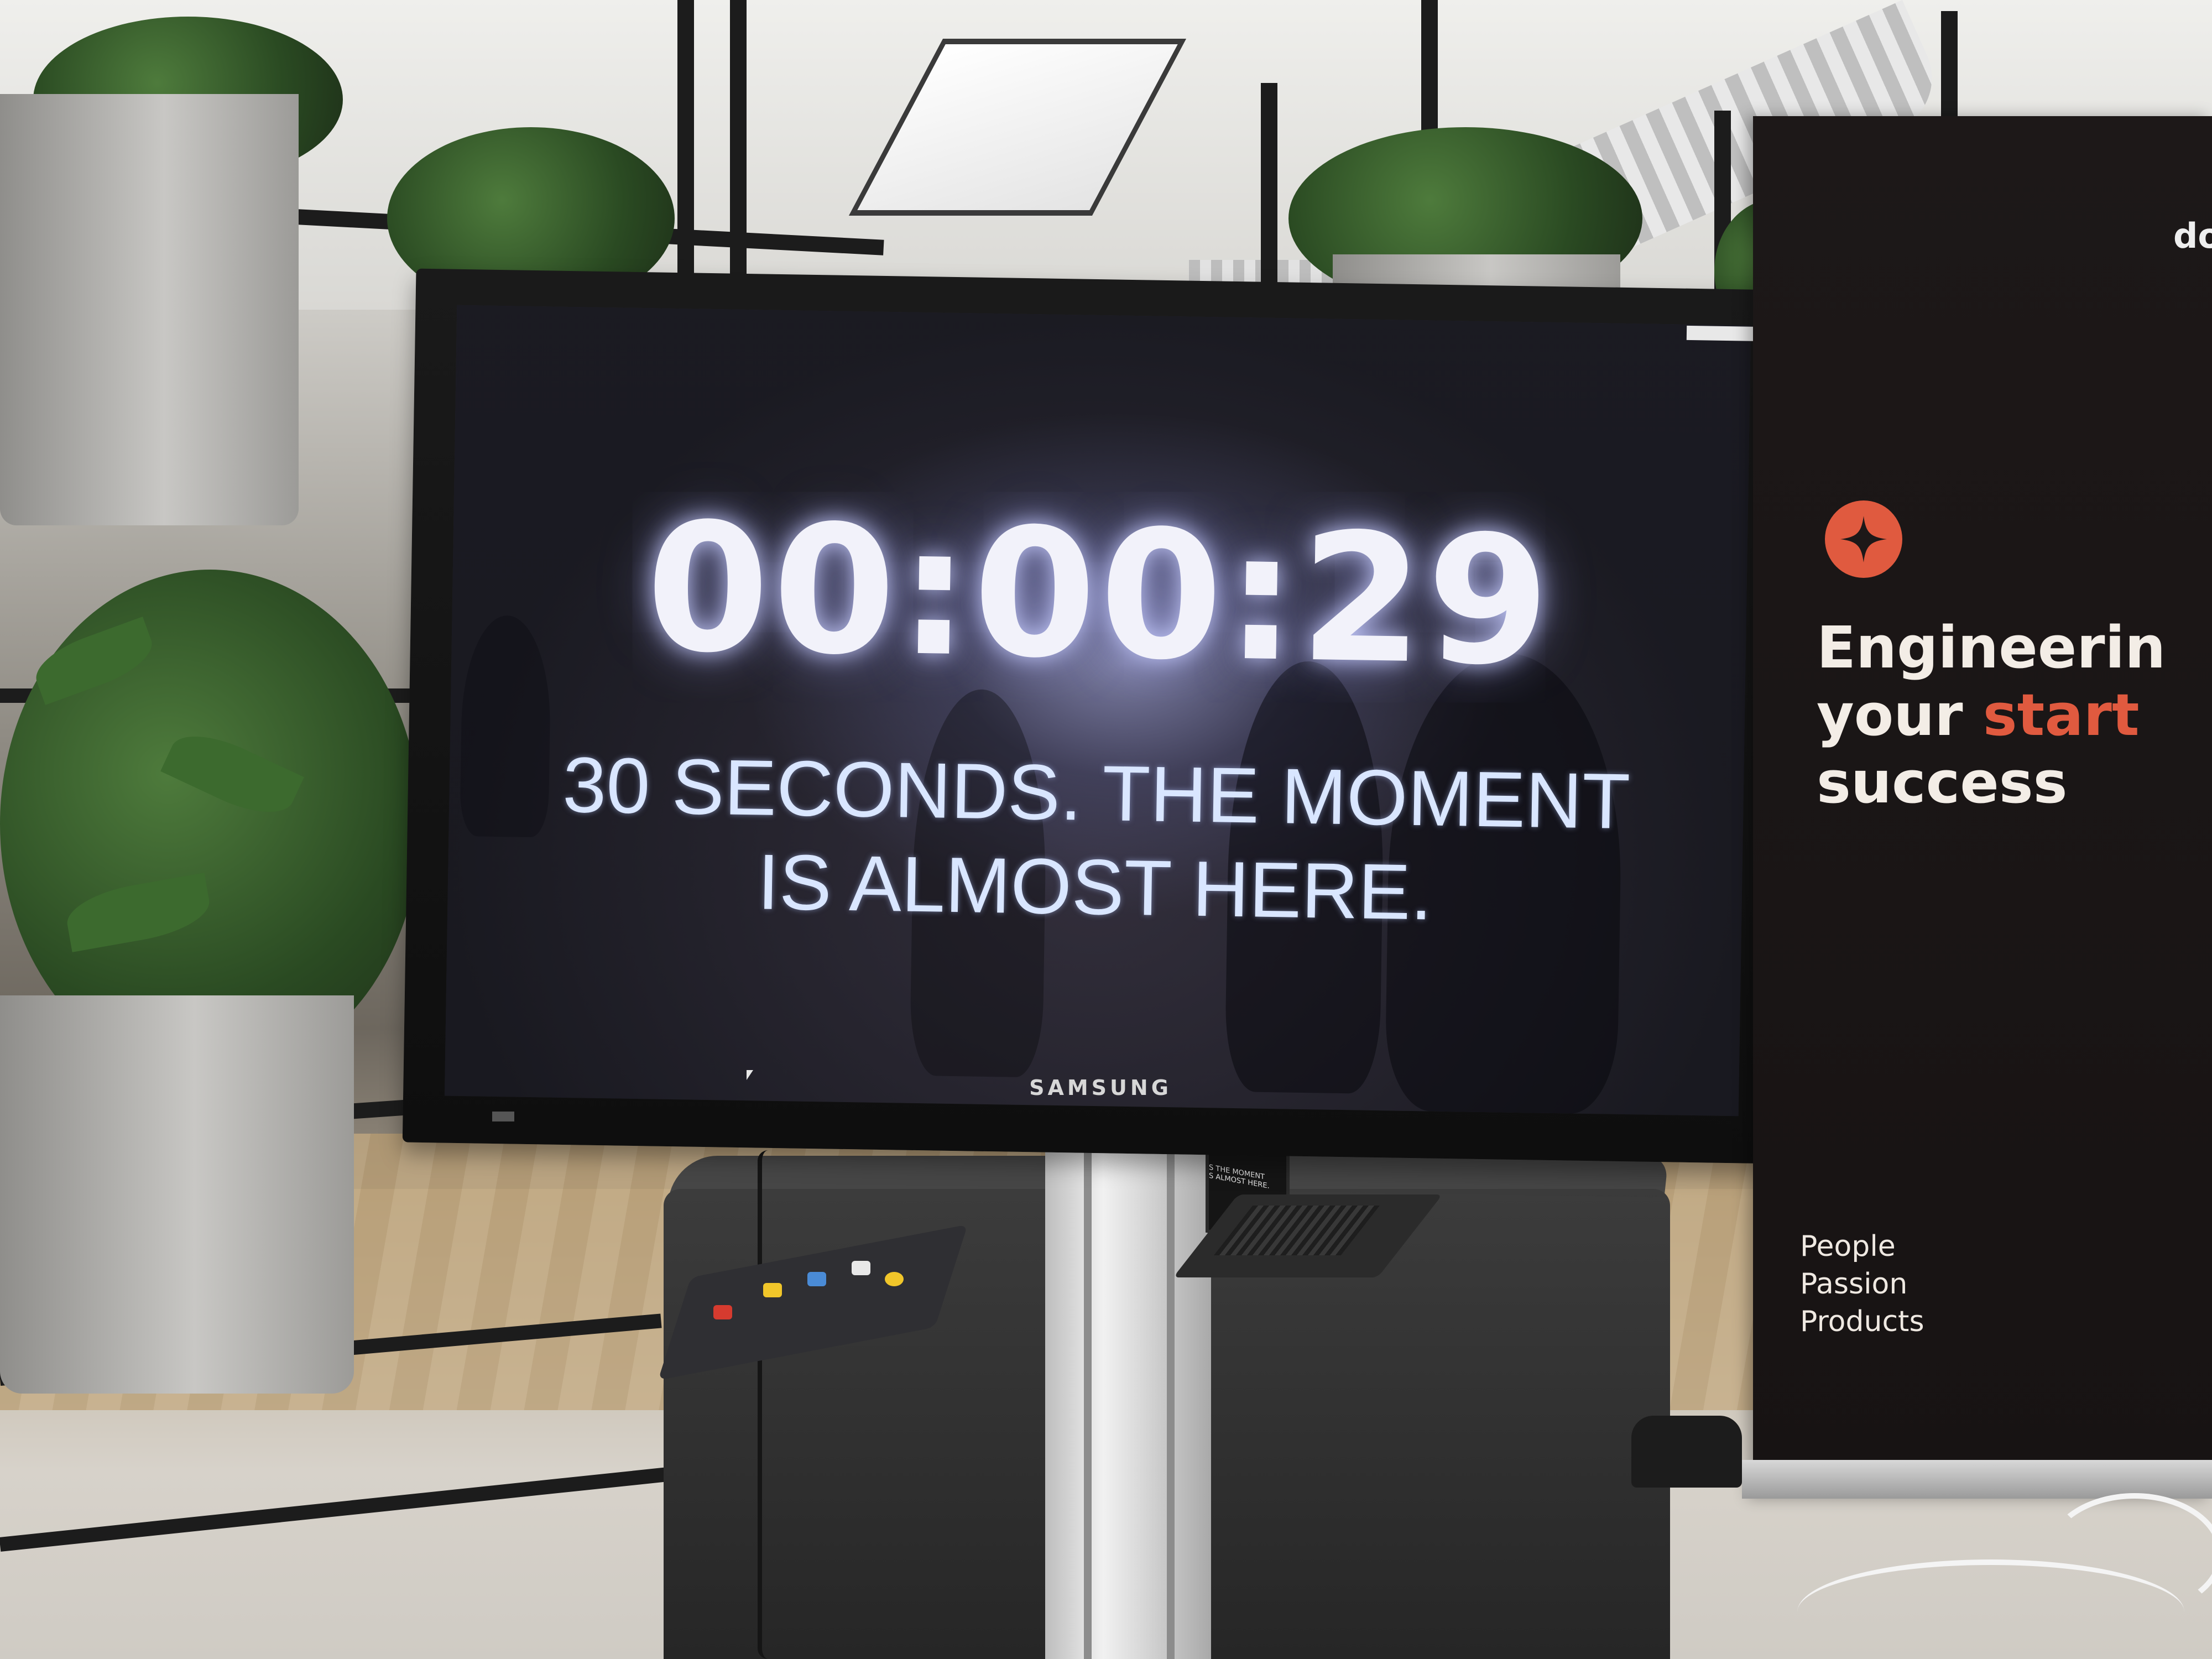 This screenshot has width=2212, height=1659. What do you see at coordinates (1687, 1452) in the screenshot?
I see `black-bag` at bounding box center [1687, 1452].